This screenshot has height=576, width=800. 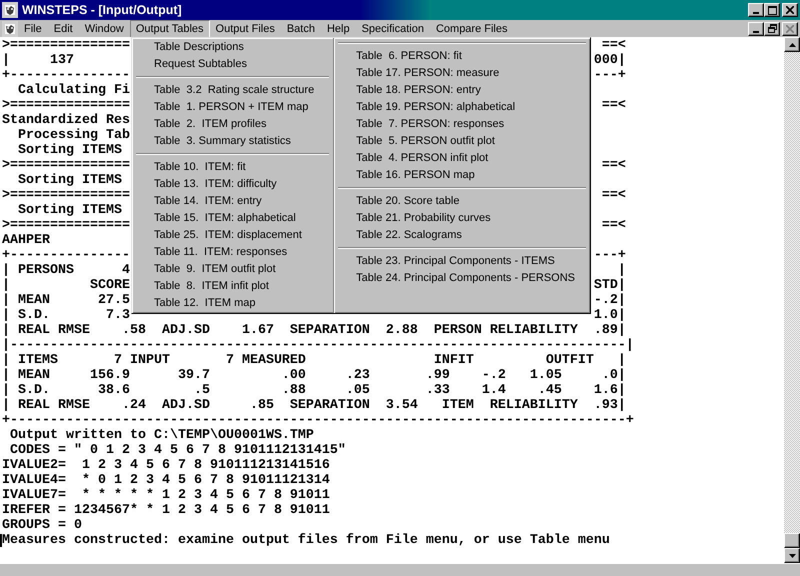 I want to click on close-button, so click(x=790, y=10).